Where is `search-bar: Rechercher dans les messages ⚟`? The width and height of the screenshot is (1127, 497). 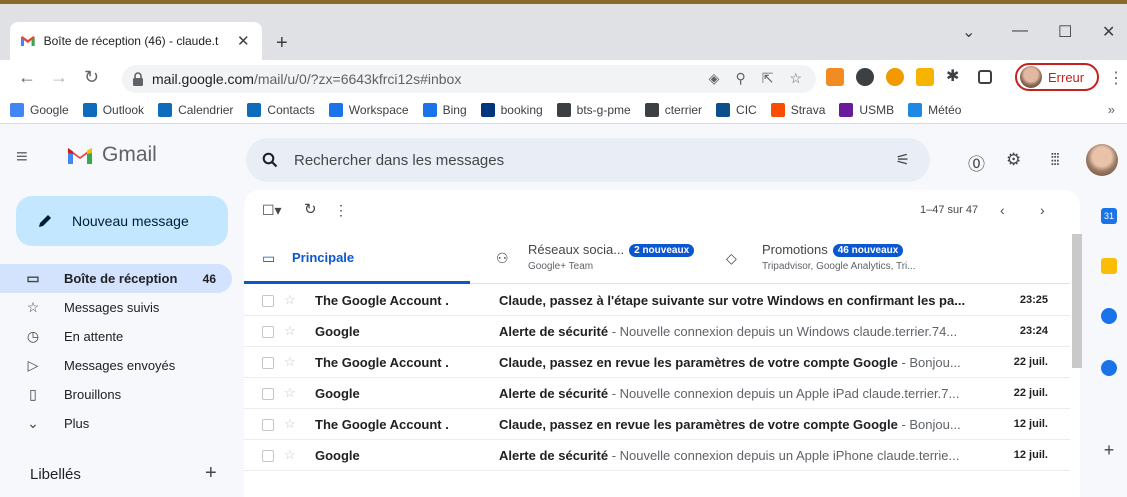
search-bar: Rechercher dans les messages ⚟ is located at coordinates (588, 160).